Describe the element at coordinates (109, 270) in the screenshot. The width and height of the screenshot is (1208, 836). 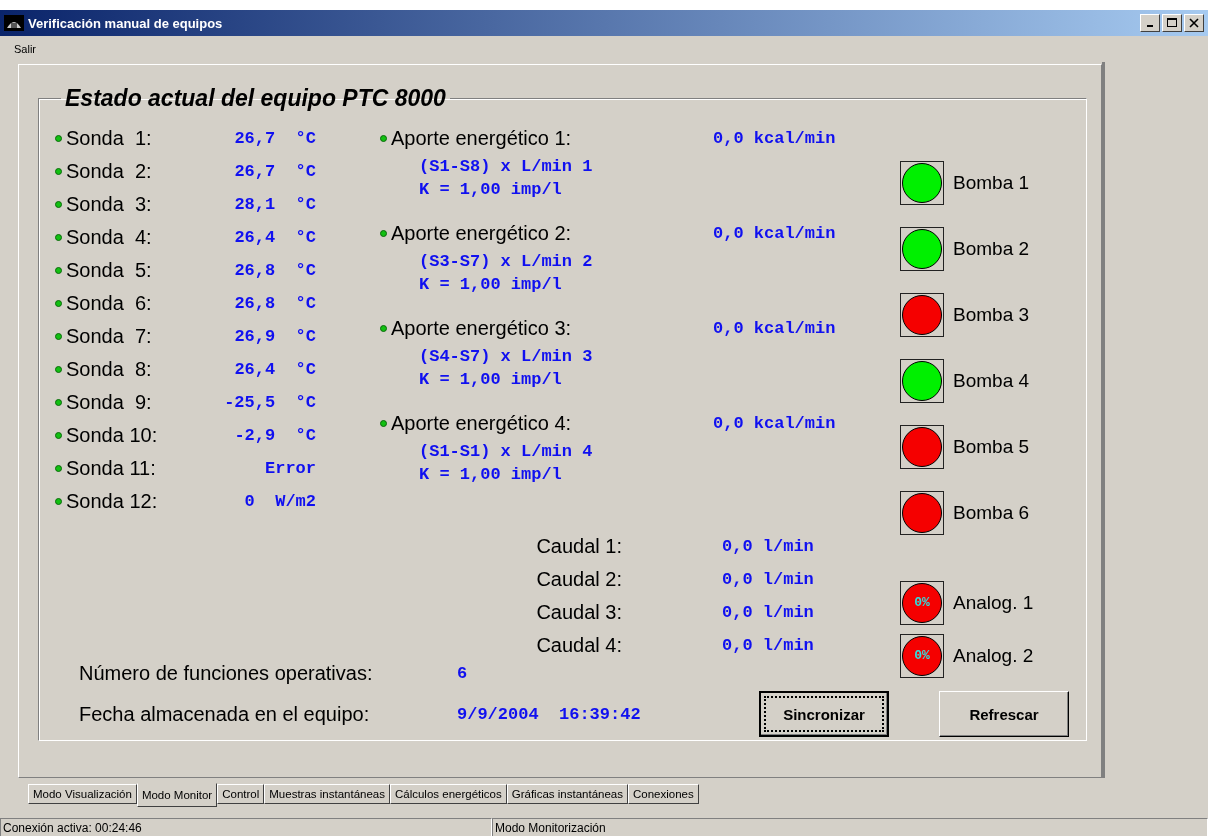
I see `probe-label: Sonda 5:` at that location.